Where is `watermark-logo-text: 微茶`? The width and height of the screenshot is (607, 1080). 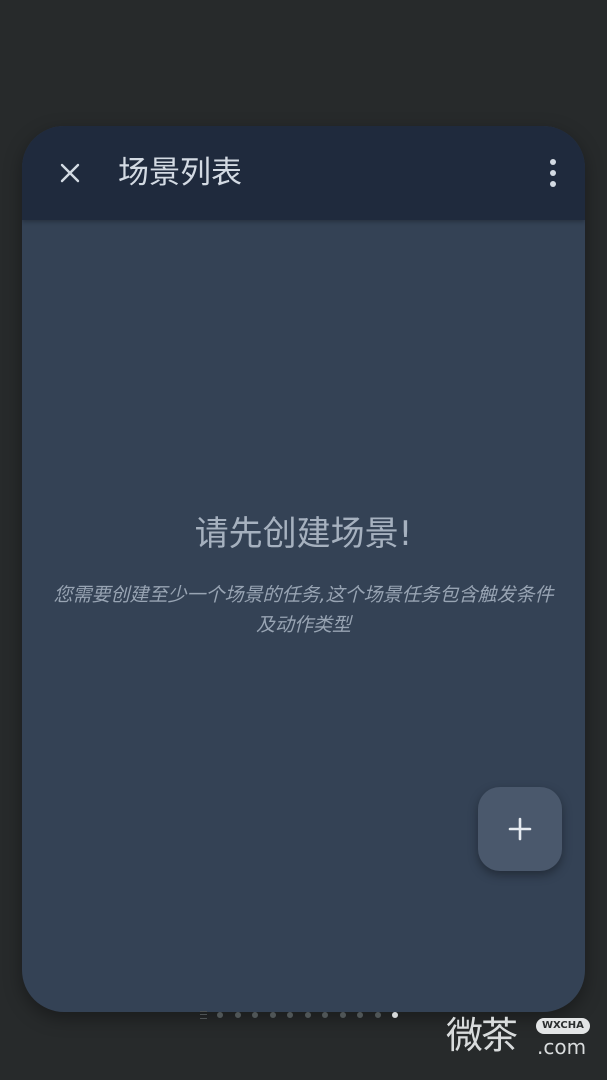 watermark-logo-text: 微茶 is located at coordinates (482, 1035).